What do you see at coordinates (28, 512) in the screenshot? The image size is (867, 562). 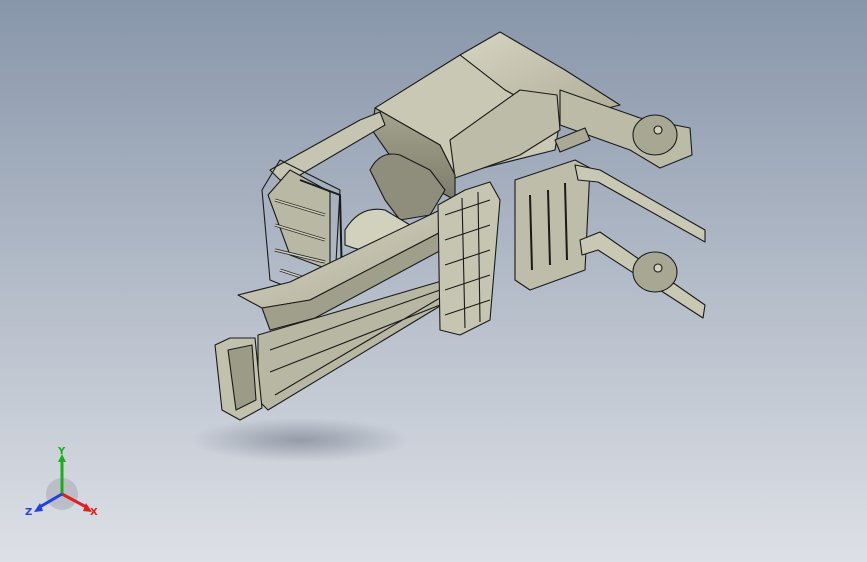 I see `z-axis-label: Z` at bounding box center [28, 512].